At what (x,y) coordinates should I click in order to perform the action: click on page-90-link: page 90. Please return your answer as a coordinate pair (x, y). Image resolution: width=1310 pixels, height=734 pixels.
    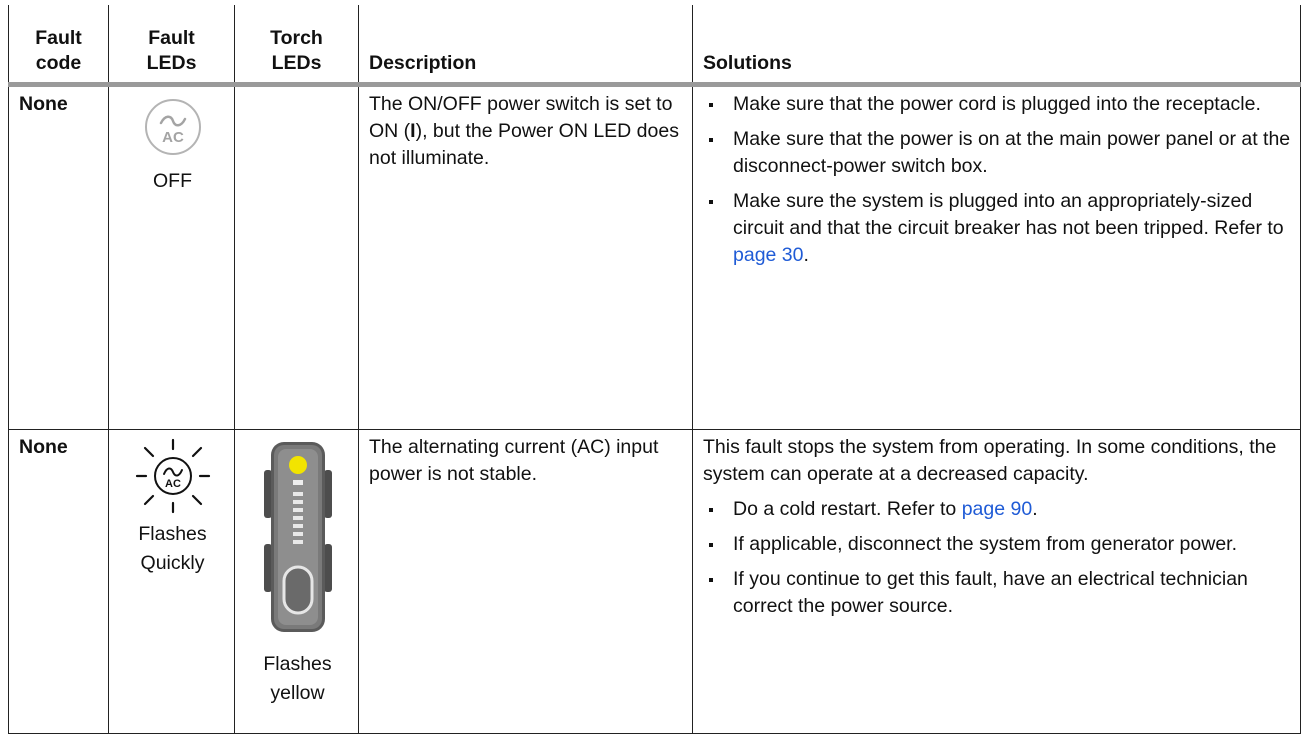
    Looking at the image, I should click on (997, 509).